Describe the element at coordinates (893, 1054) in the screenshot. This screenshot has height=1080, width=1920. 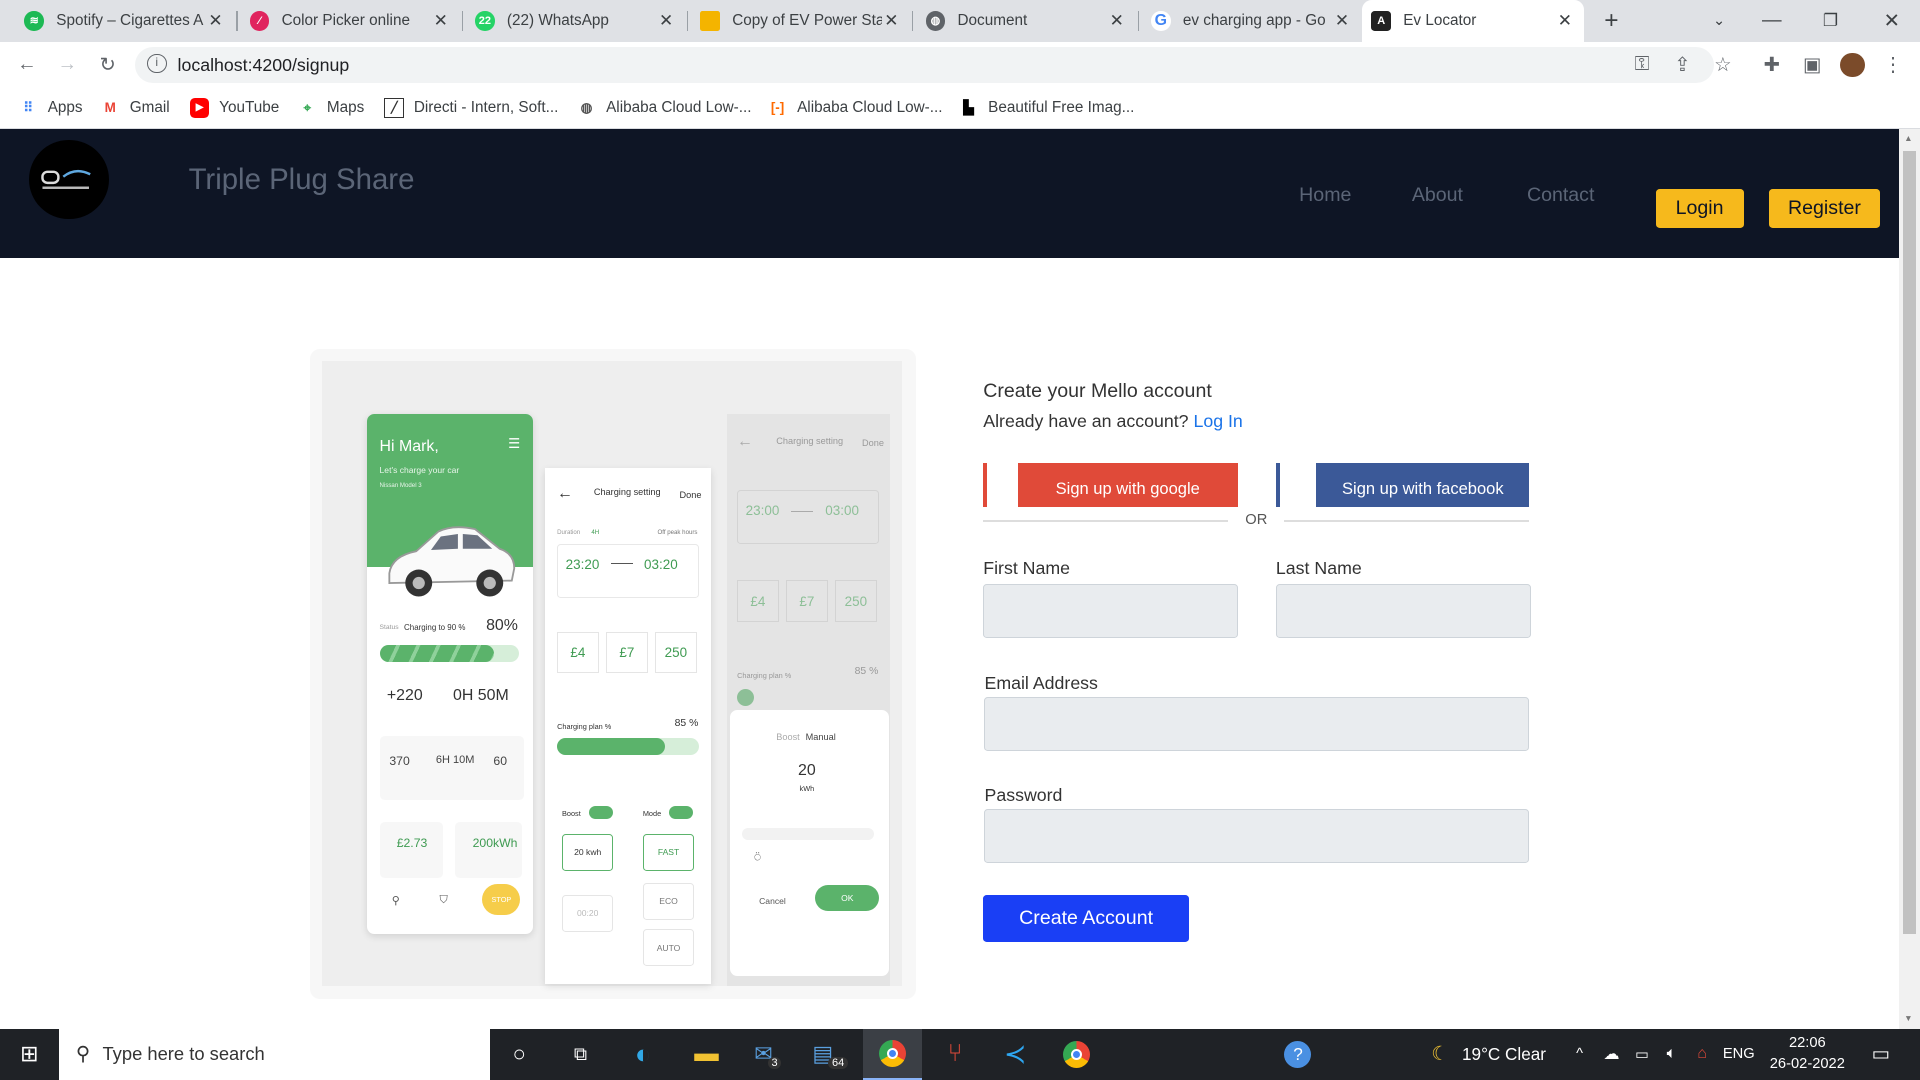
I see `chrome-taskbar-icon` at that location.